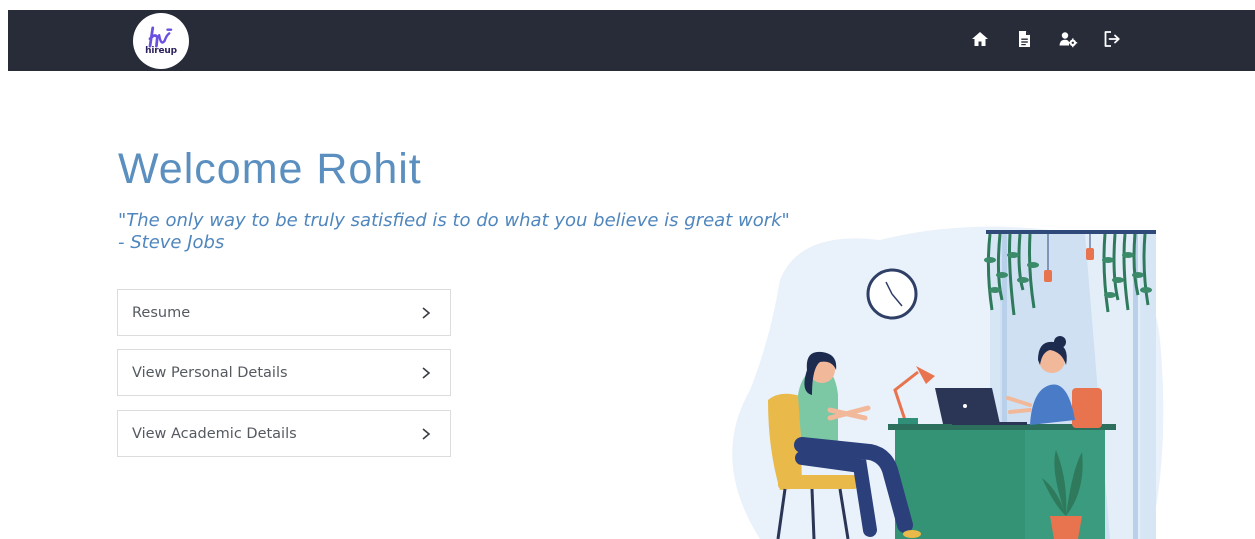  I want to click on navbar: hireup, so click(631, 40).